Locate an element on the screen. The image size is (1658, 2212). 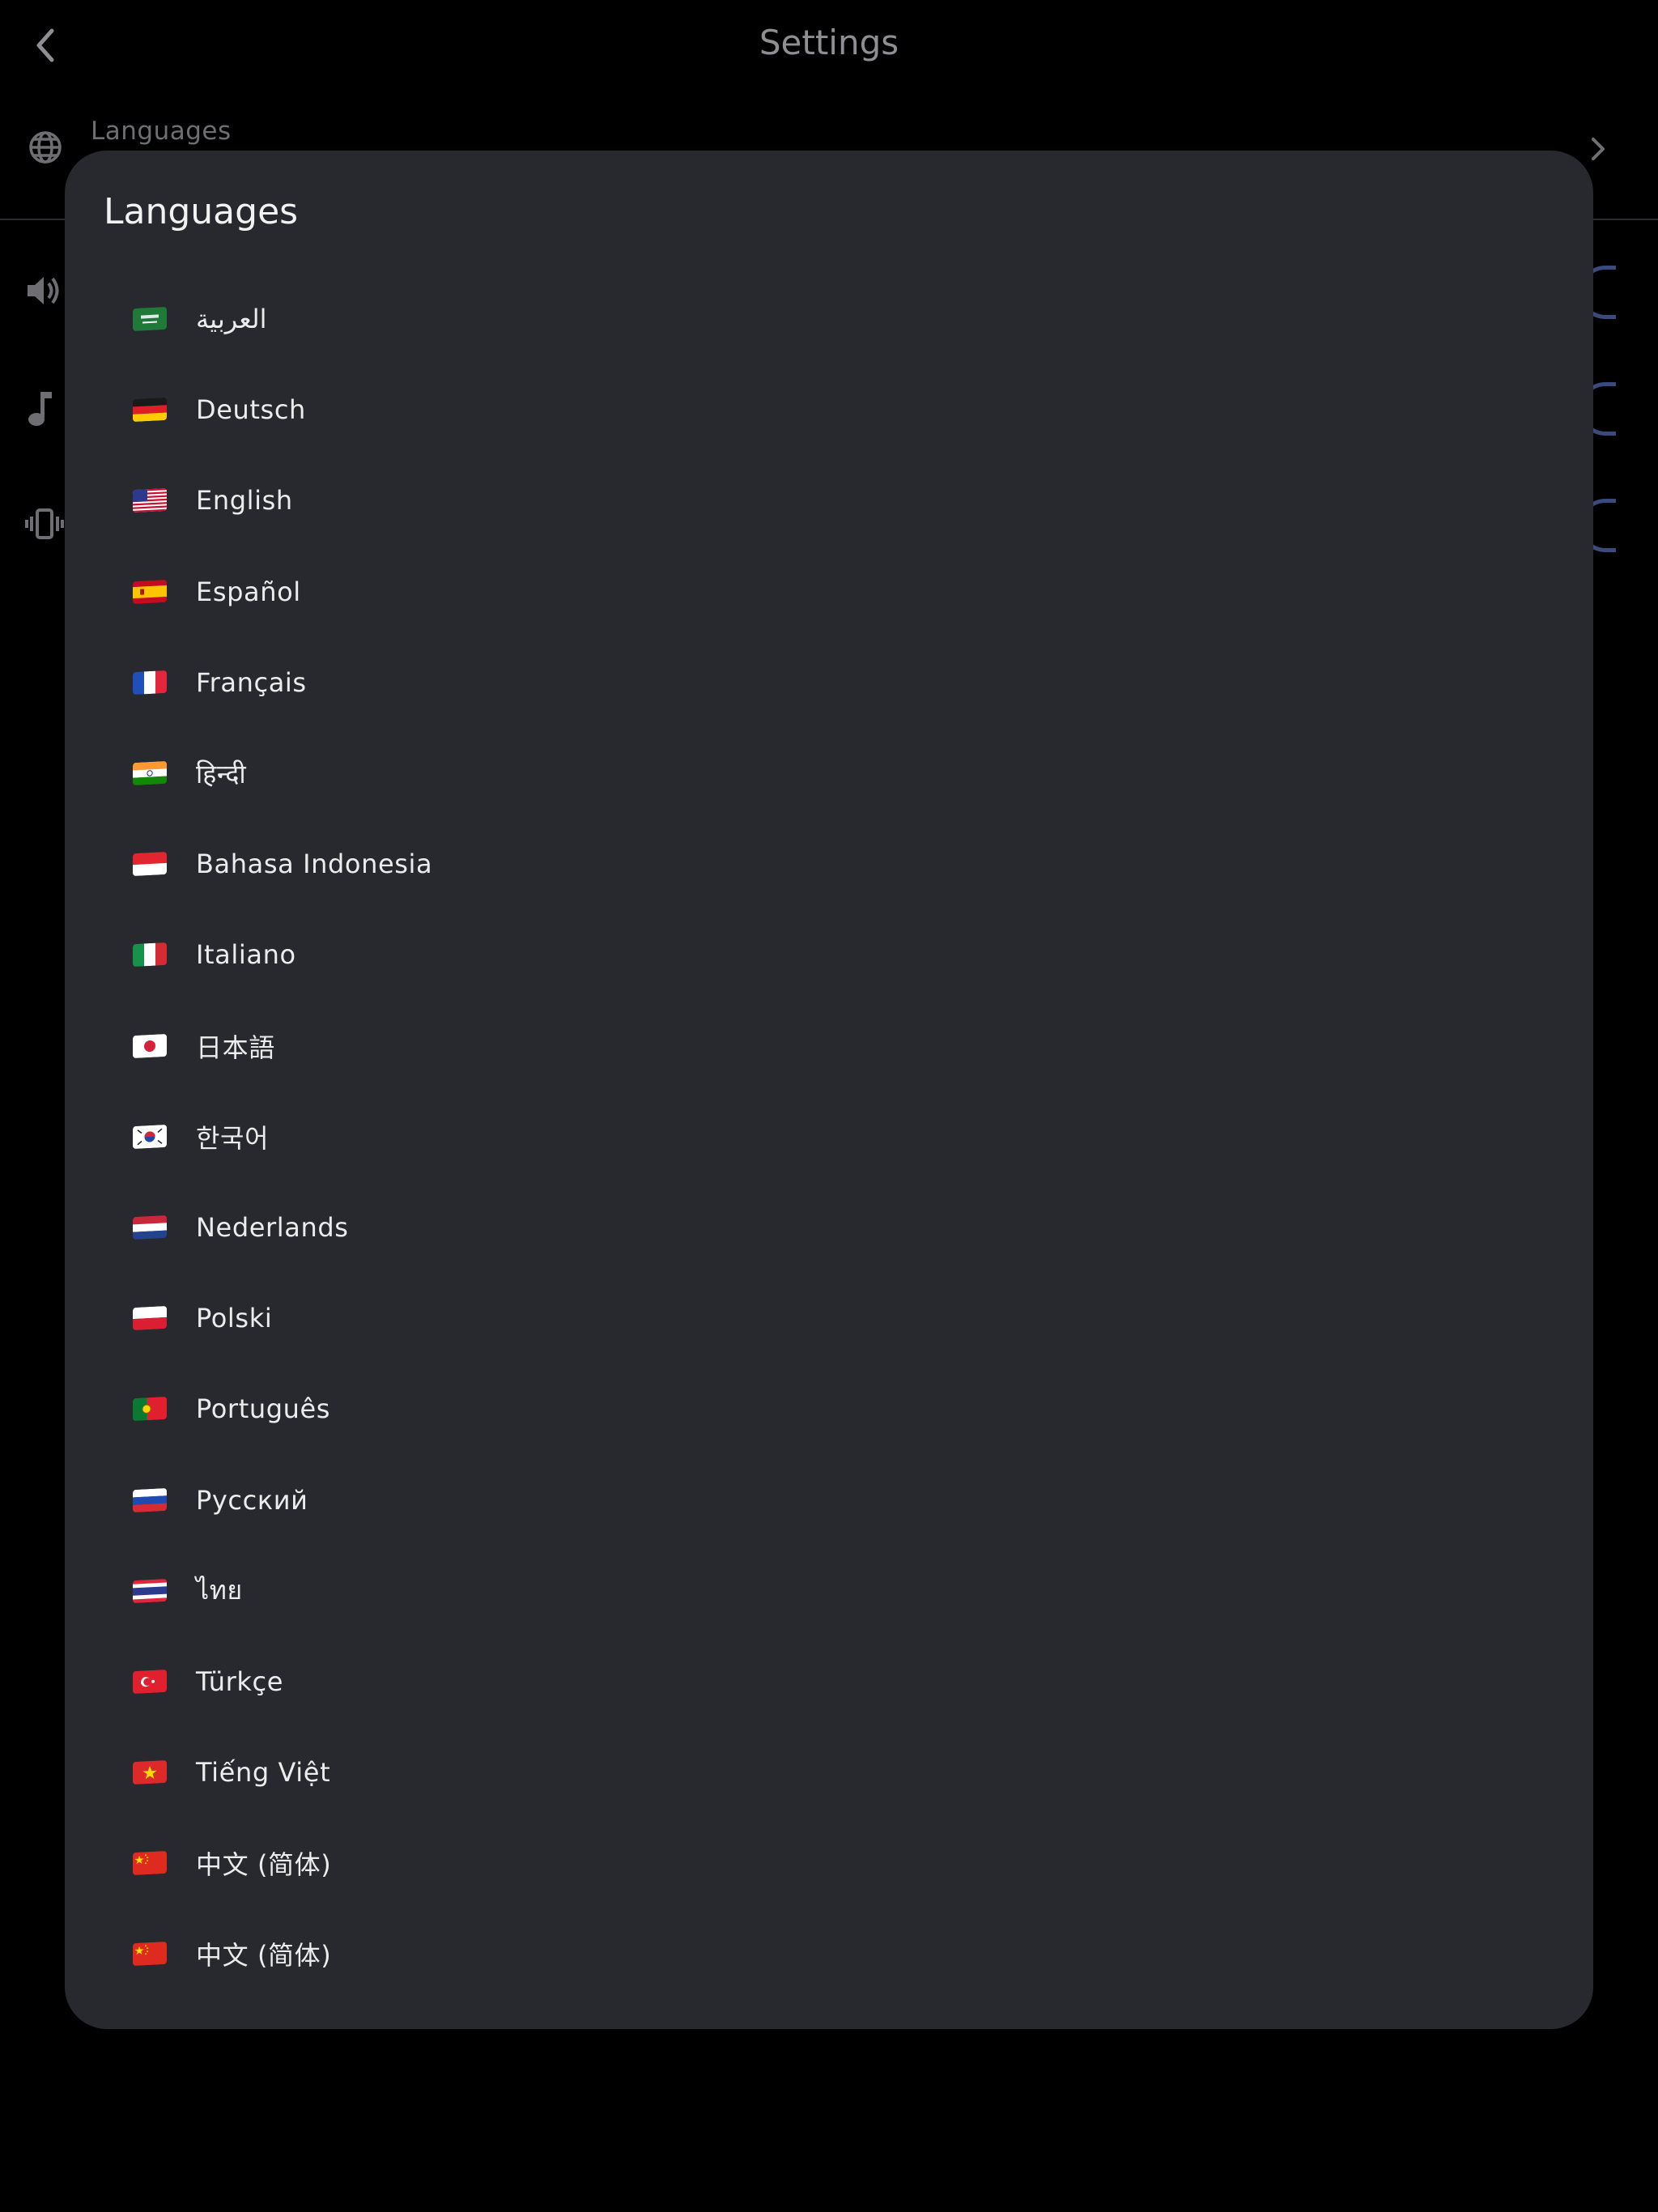
language-item-spanish: Español is located at coordinates (829, 592).